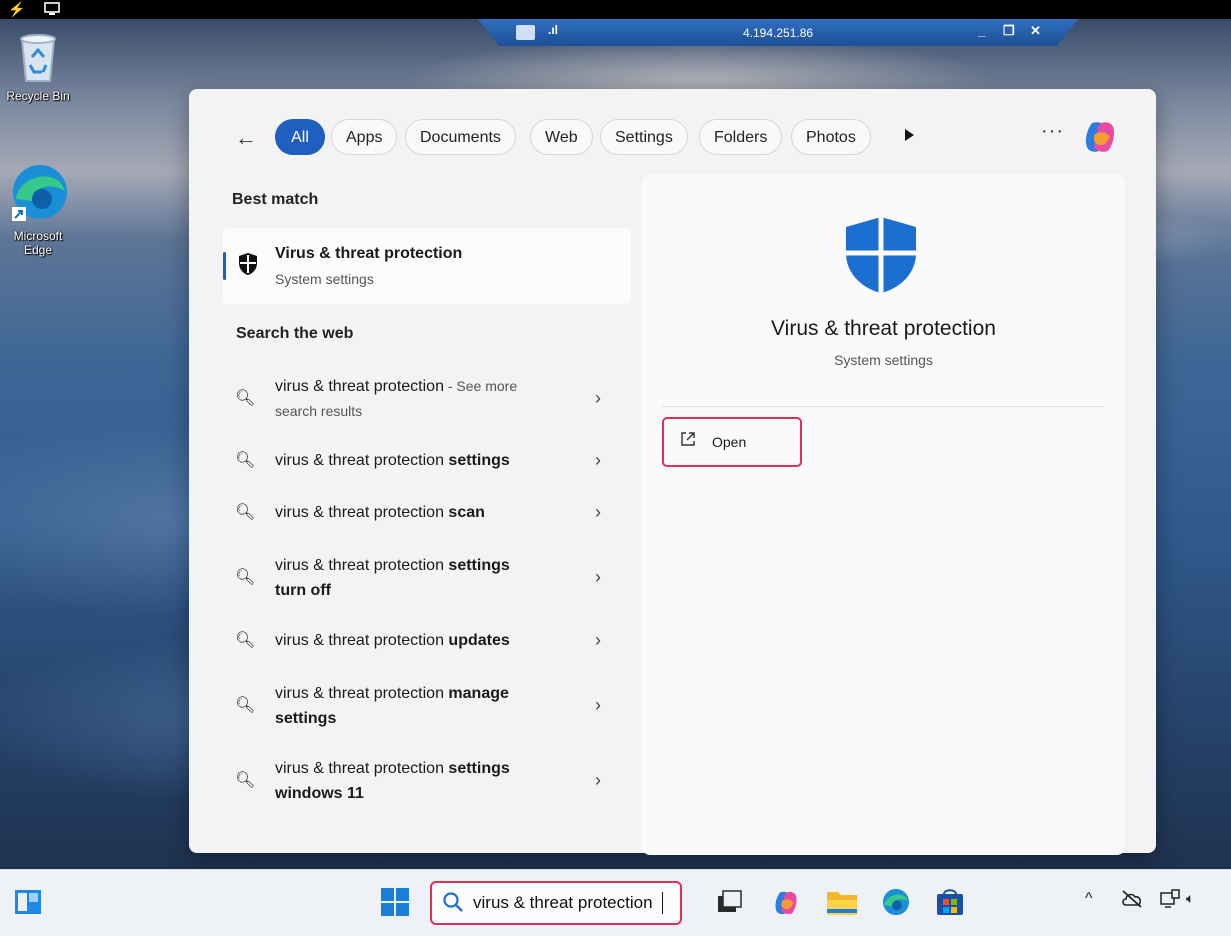 The width and height of the screenshot is (1231, 936). What do you see at coordinates (38, 58) in the screenshot?
I see `recycle-bin-icon` at bounding box center [38, 58].